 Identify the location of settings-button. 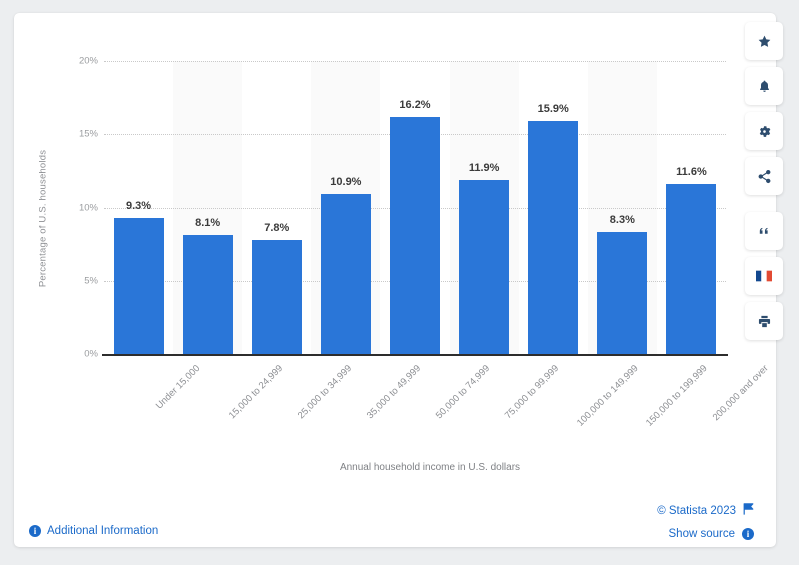
(764, 131).